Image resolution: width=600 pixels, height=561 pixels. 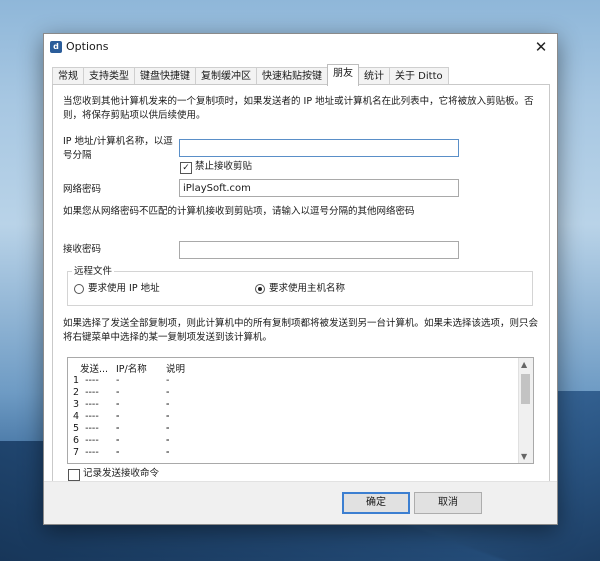 What do you see at coordinates (121, 455) in the screenshot?
I see `table-row: 7 ---- ---- ----` at bounding box center [121, 455].